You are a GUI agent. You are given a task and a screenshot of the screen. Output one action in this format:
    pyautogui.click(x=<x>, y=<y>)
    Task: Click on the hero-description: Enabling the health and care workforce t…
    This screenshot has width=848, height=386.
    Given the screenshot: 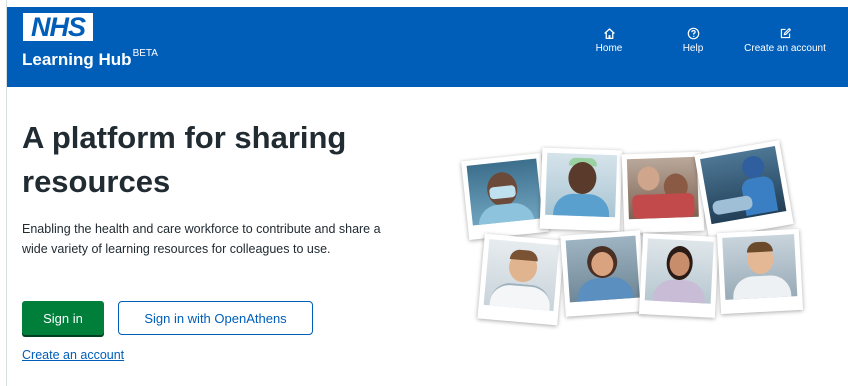 What is the action you would take?
    pyautogui.click(x=201, y=239)
    